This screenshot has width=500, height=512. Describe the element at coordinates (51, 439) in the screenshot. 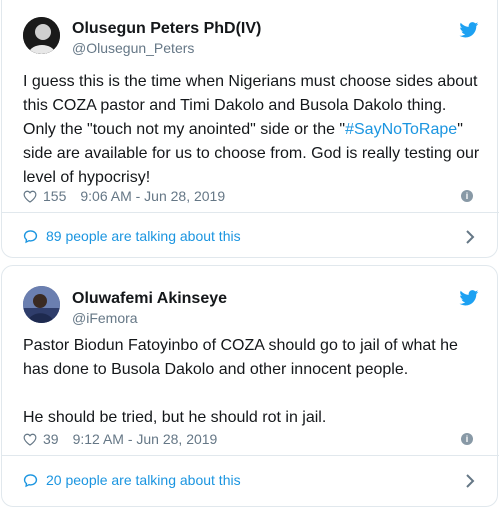

I see `like-count: 39` at that location.